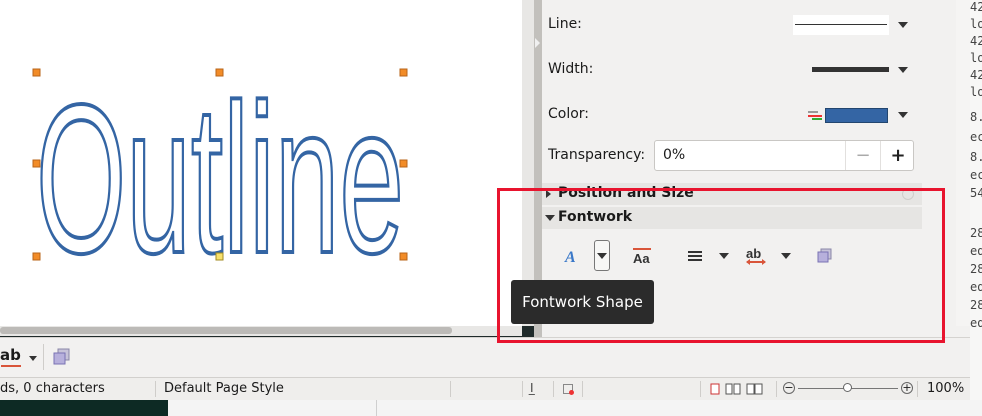  I want to click on color-icon, so click(816, 115).